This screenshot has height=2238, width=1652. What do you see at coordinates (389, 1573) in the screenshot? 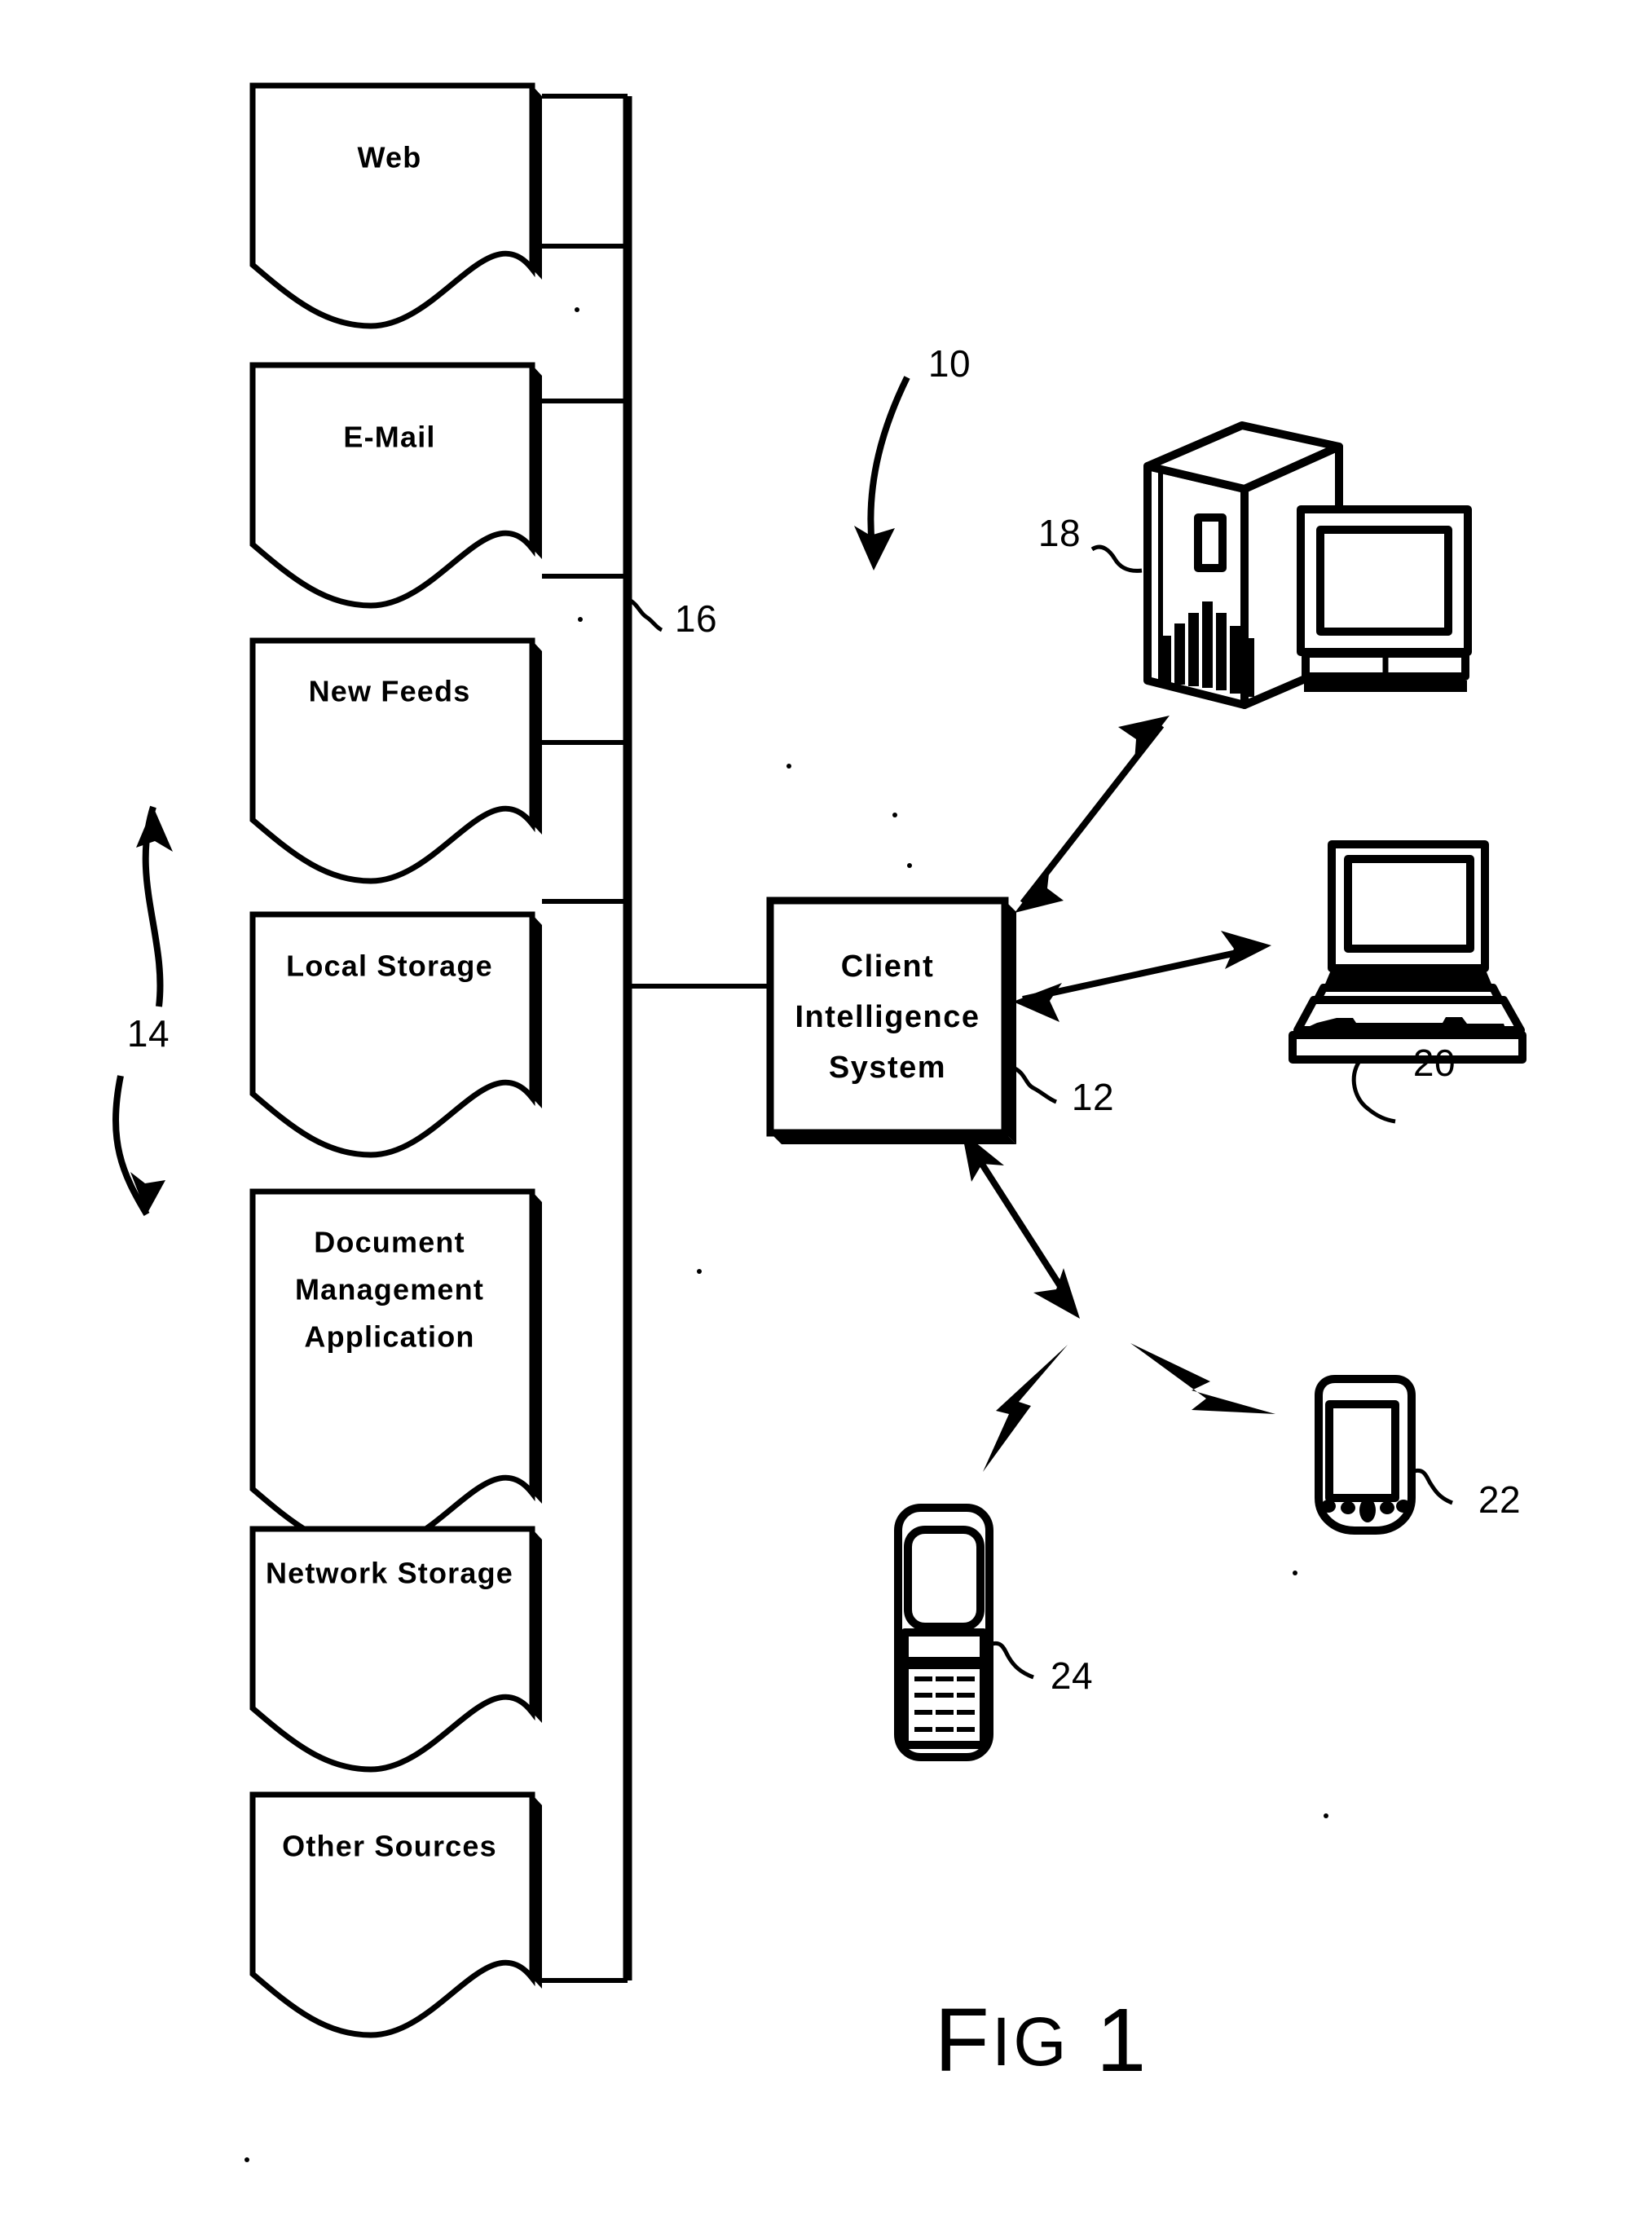
I see `source-label-network-storage: Network Storage` at bounding box center [389, 1573].